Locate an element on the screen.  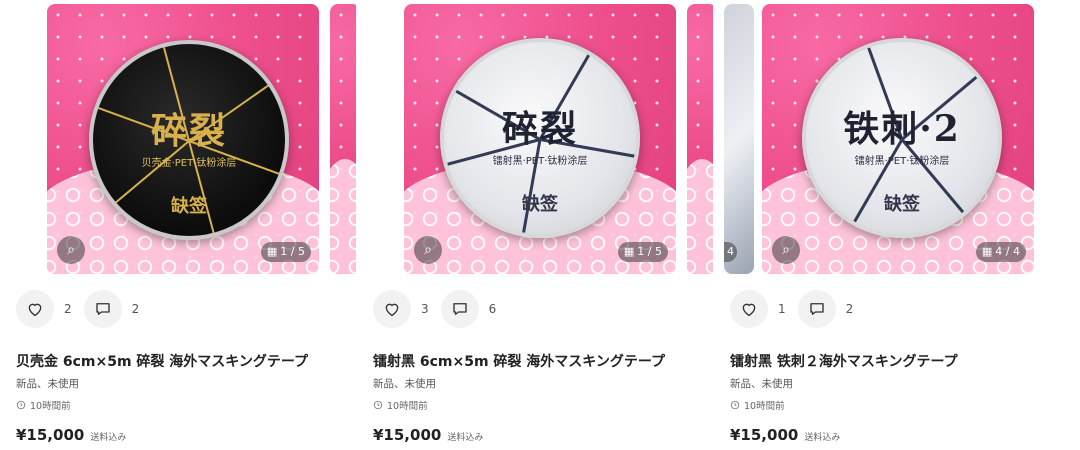
image-counter: 4 is located at coordinates (730, 252).